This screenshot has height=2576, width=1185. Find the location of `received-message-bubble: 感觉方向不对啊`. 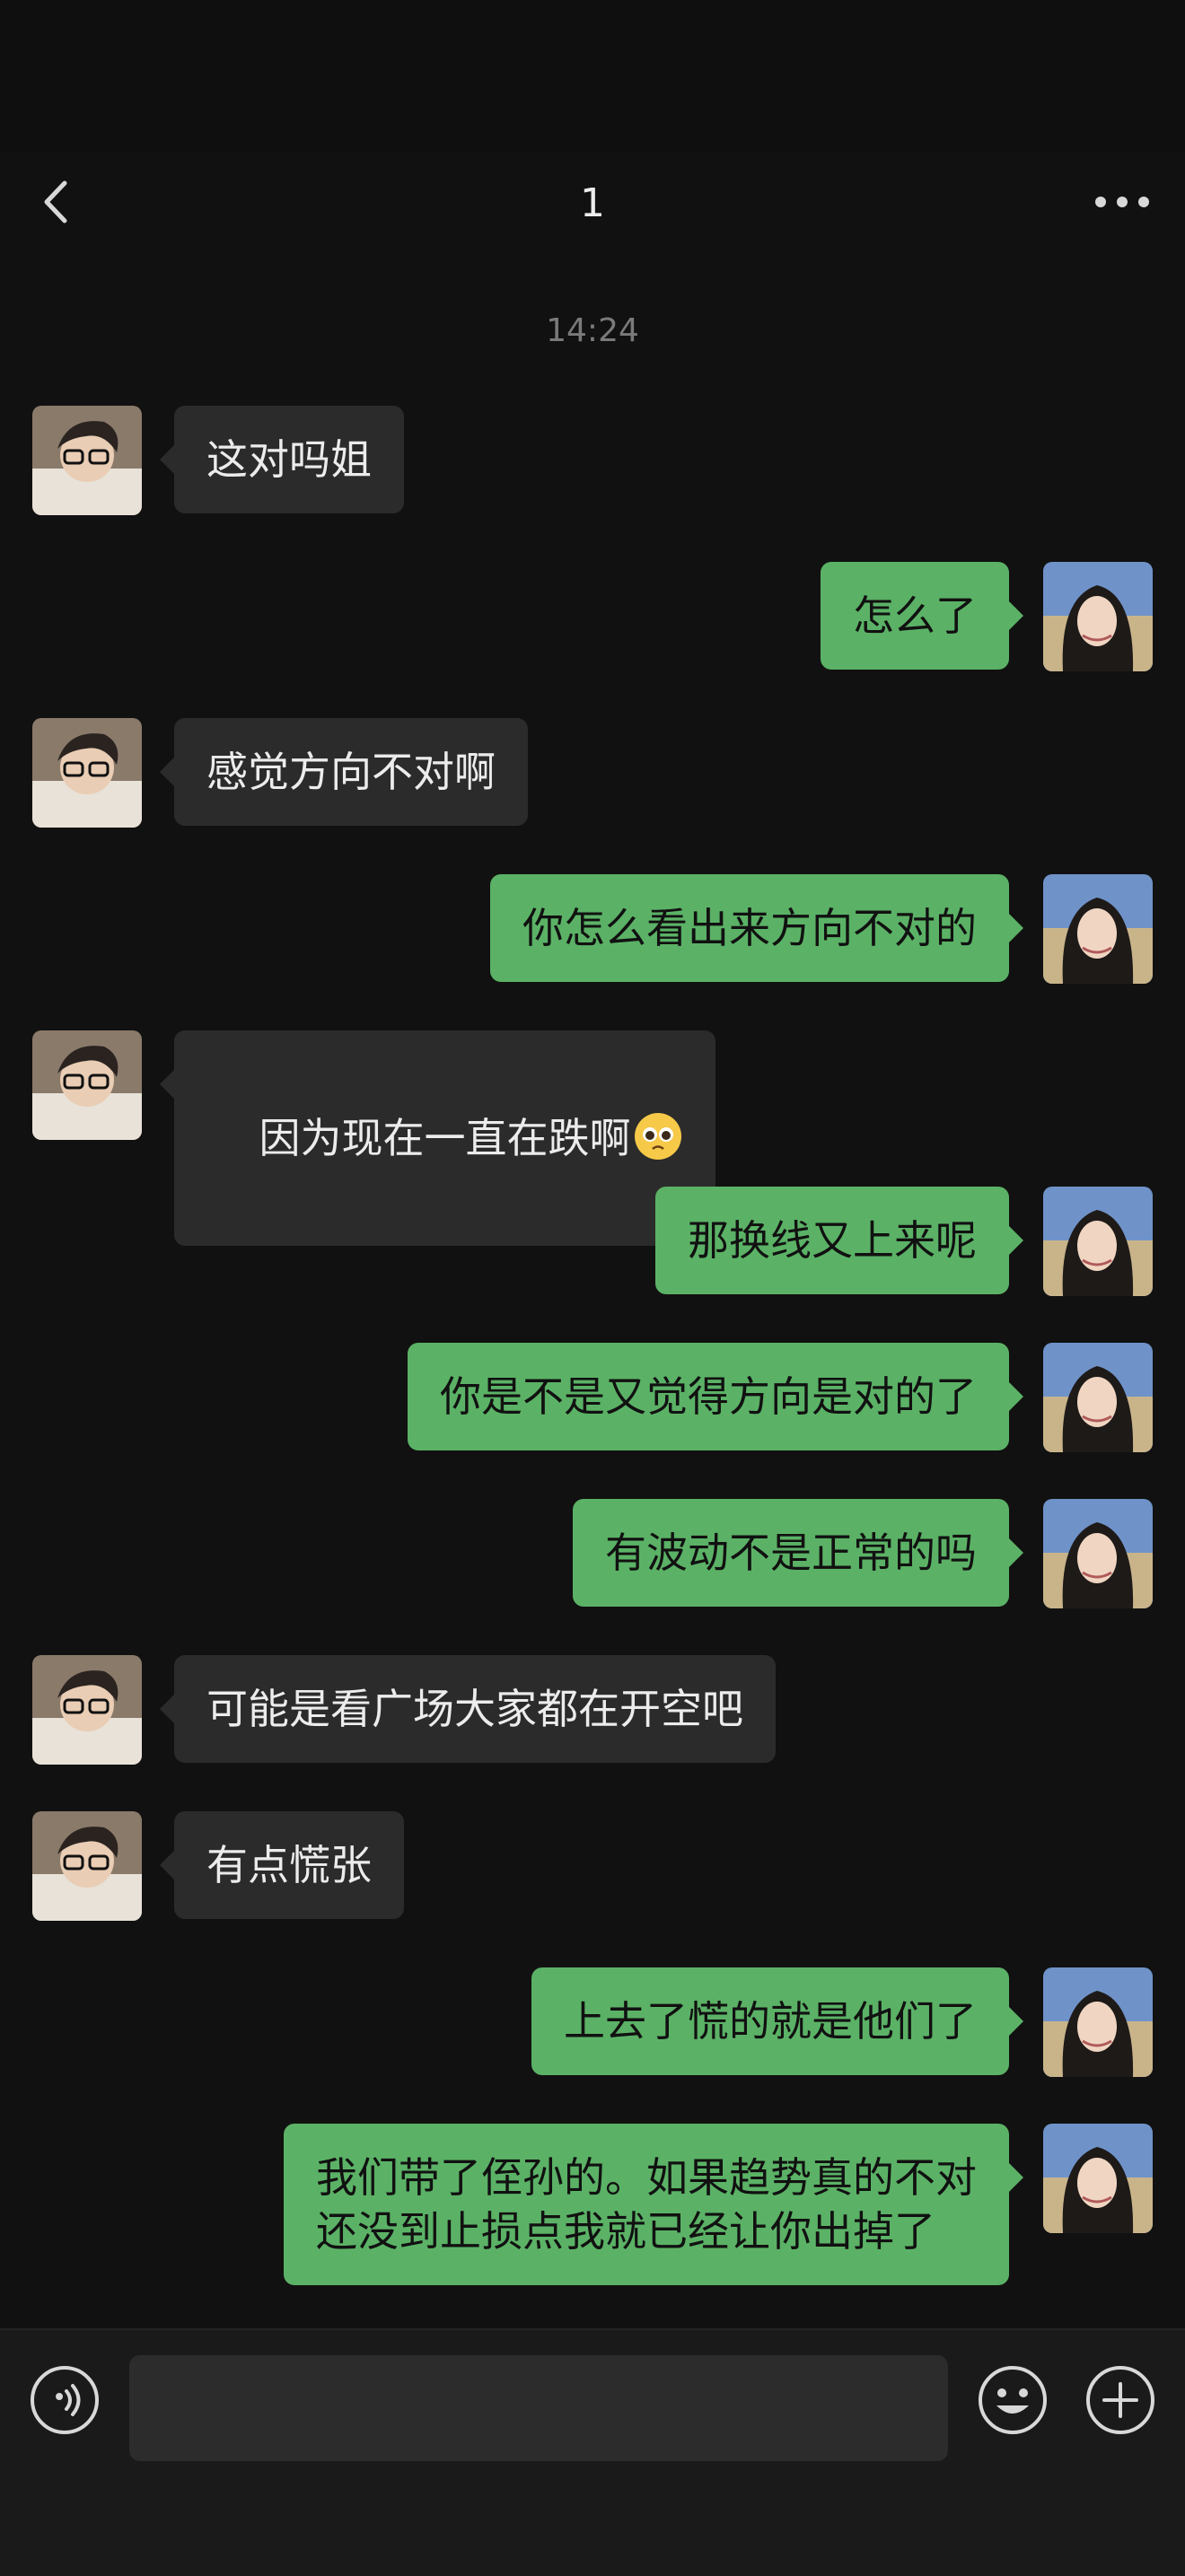

received-message-bubble: 感觉方向不对啊 is located at coordinates (344, 772).